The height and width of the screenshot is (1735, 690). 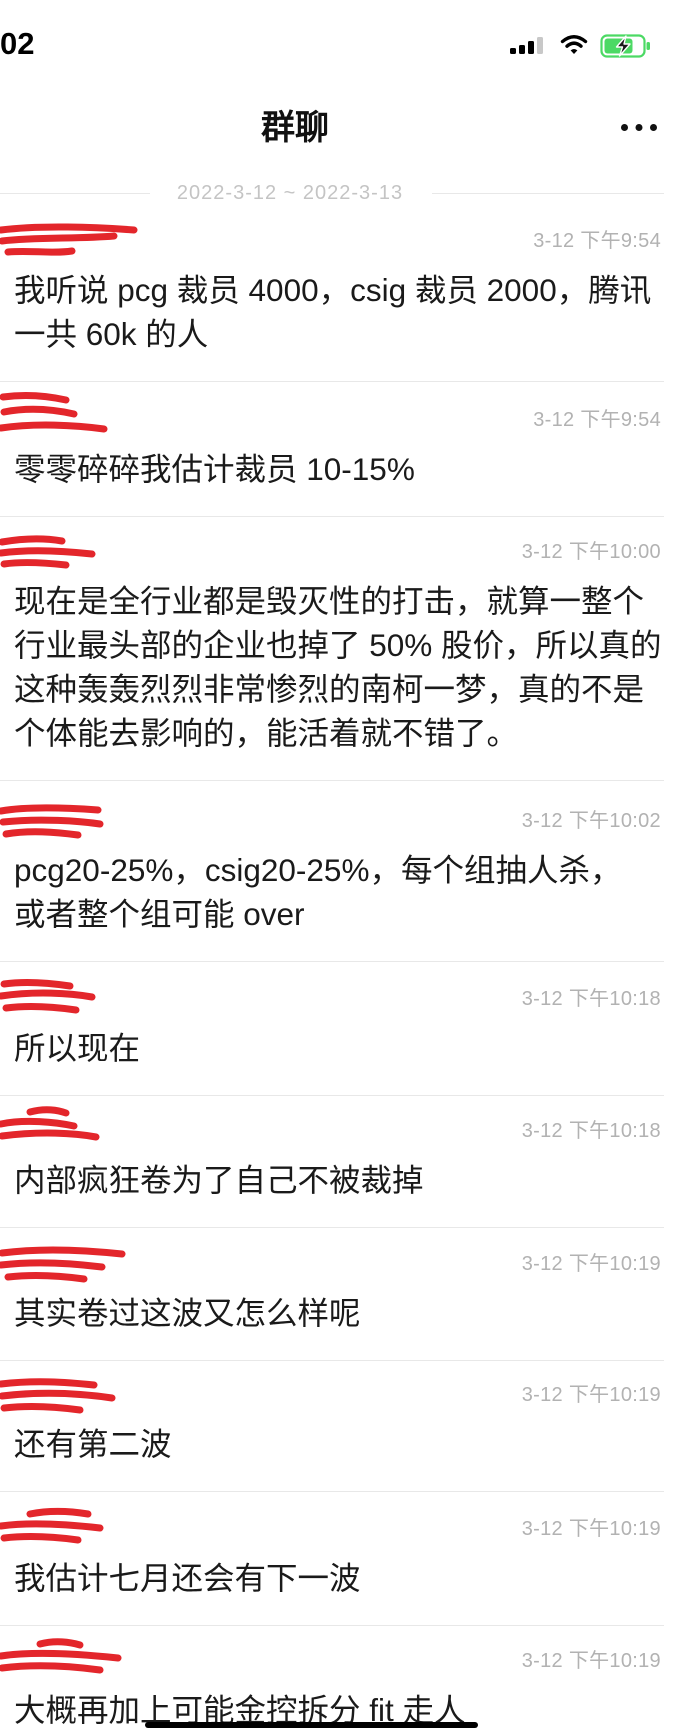 I want to click on wifi-dot, so click(x=574, y=51).